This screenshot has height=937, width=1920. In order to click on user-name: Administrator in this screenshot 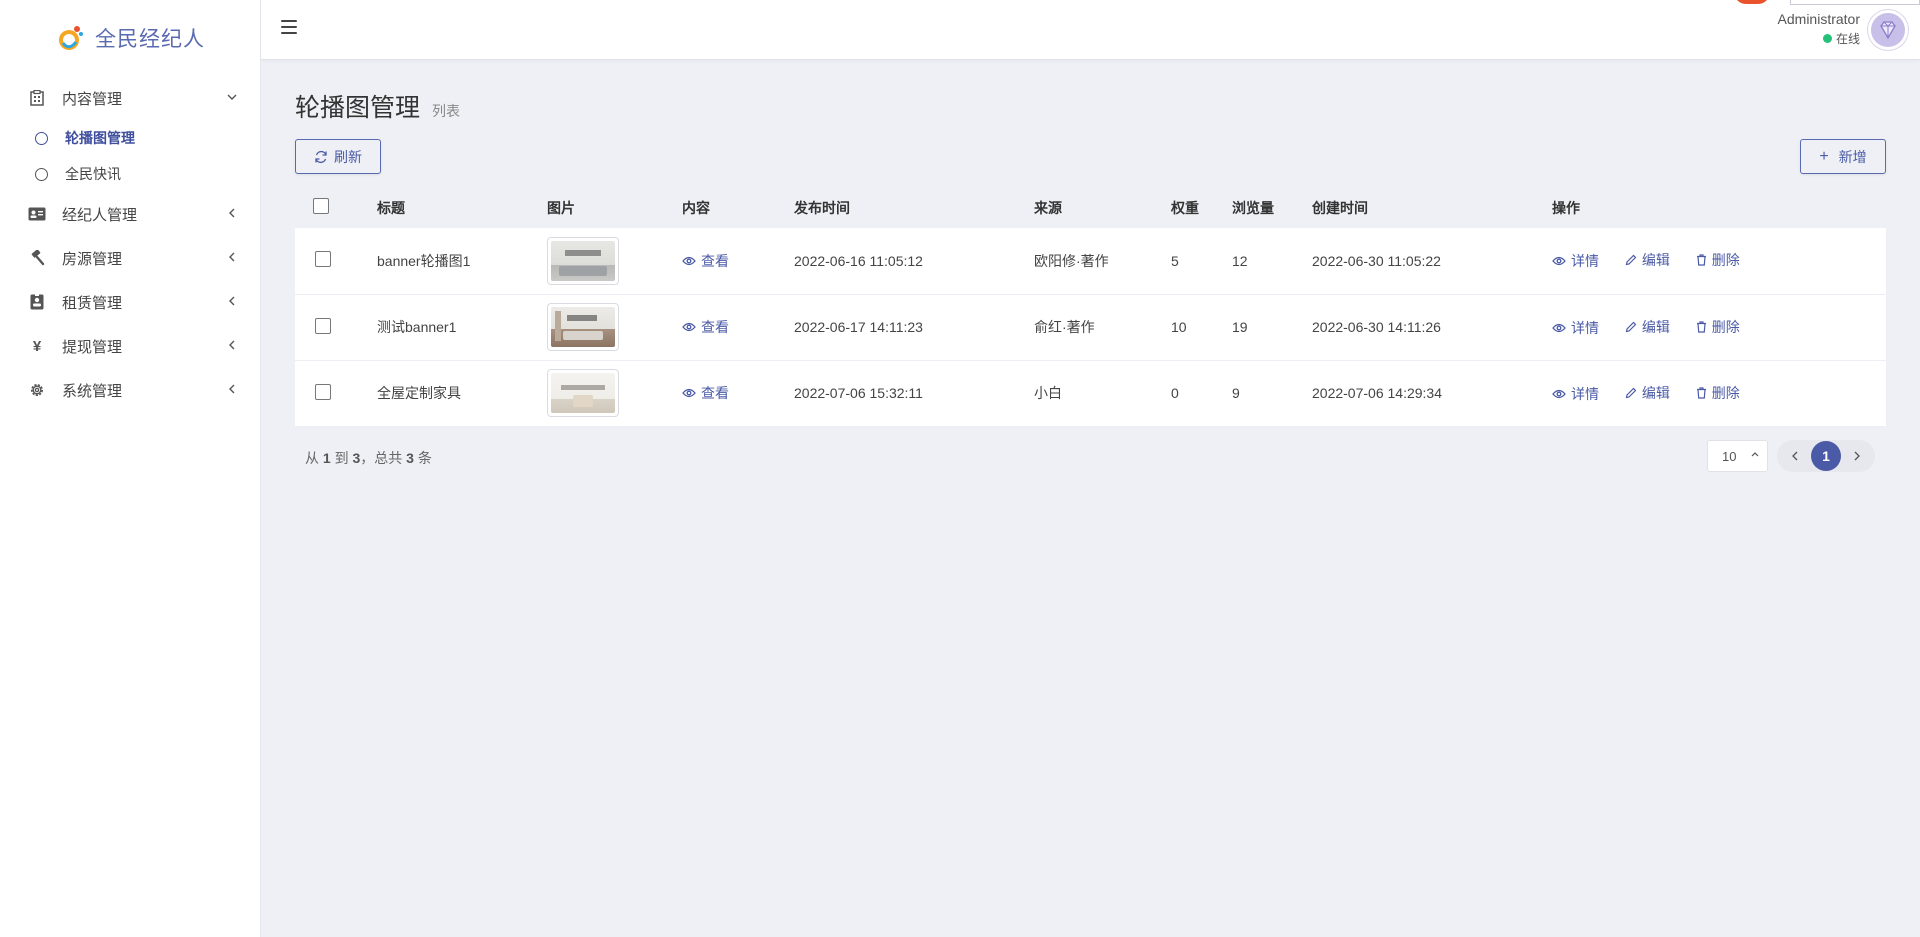, I will do `click(1818, 19)`.